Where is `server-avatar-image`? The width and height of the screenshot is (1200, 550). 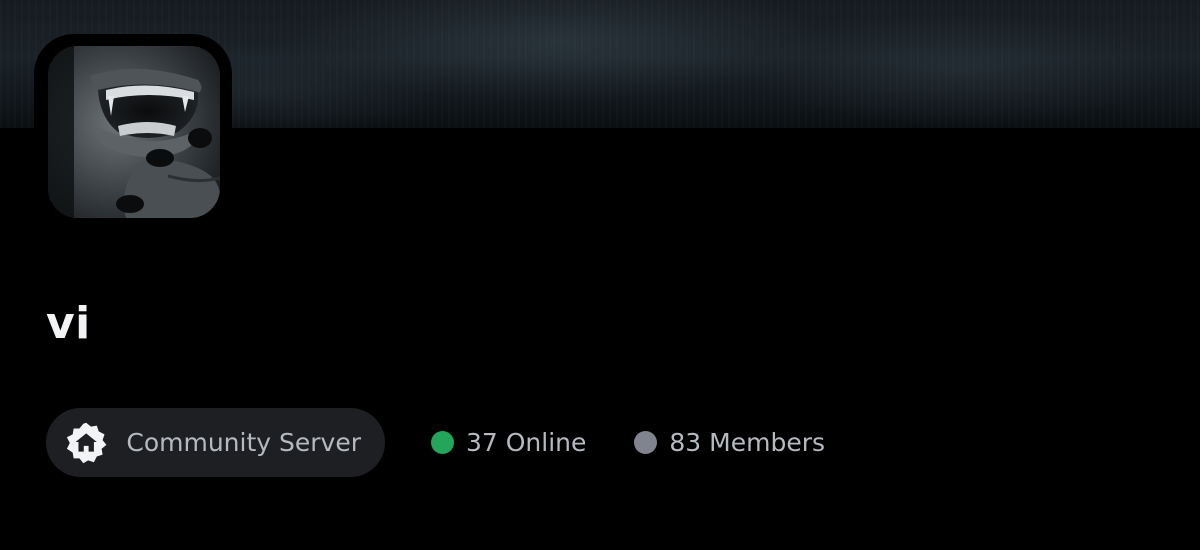
server-avatar-image is located at coordinates (134, 132).